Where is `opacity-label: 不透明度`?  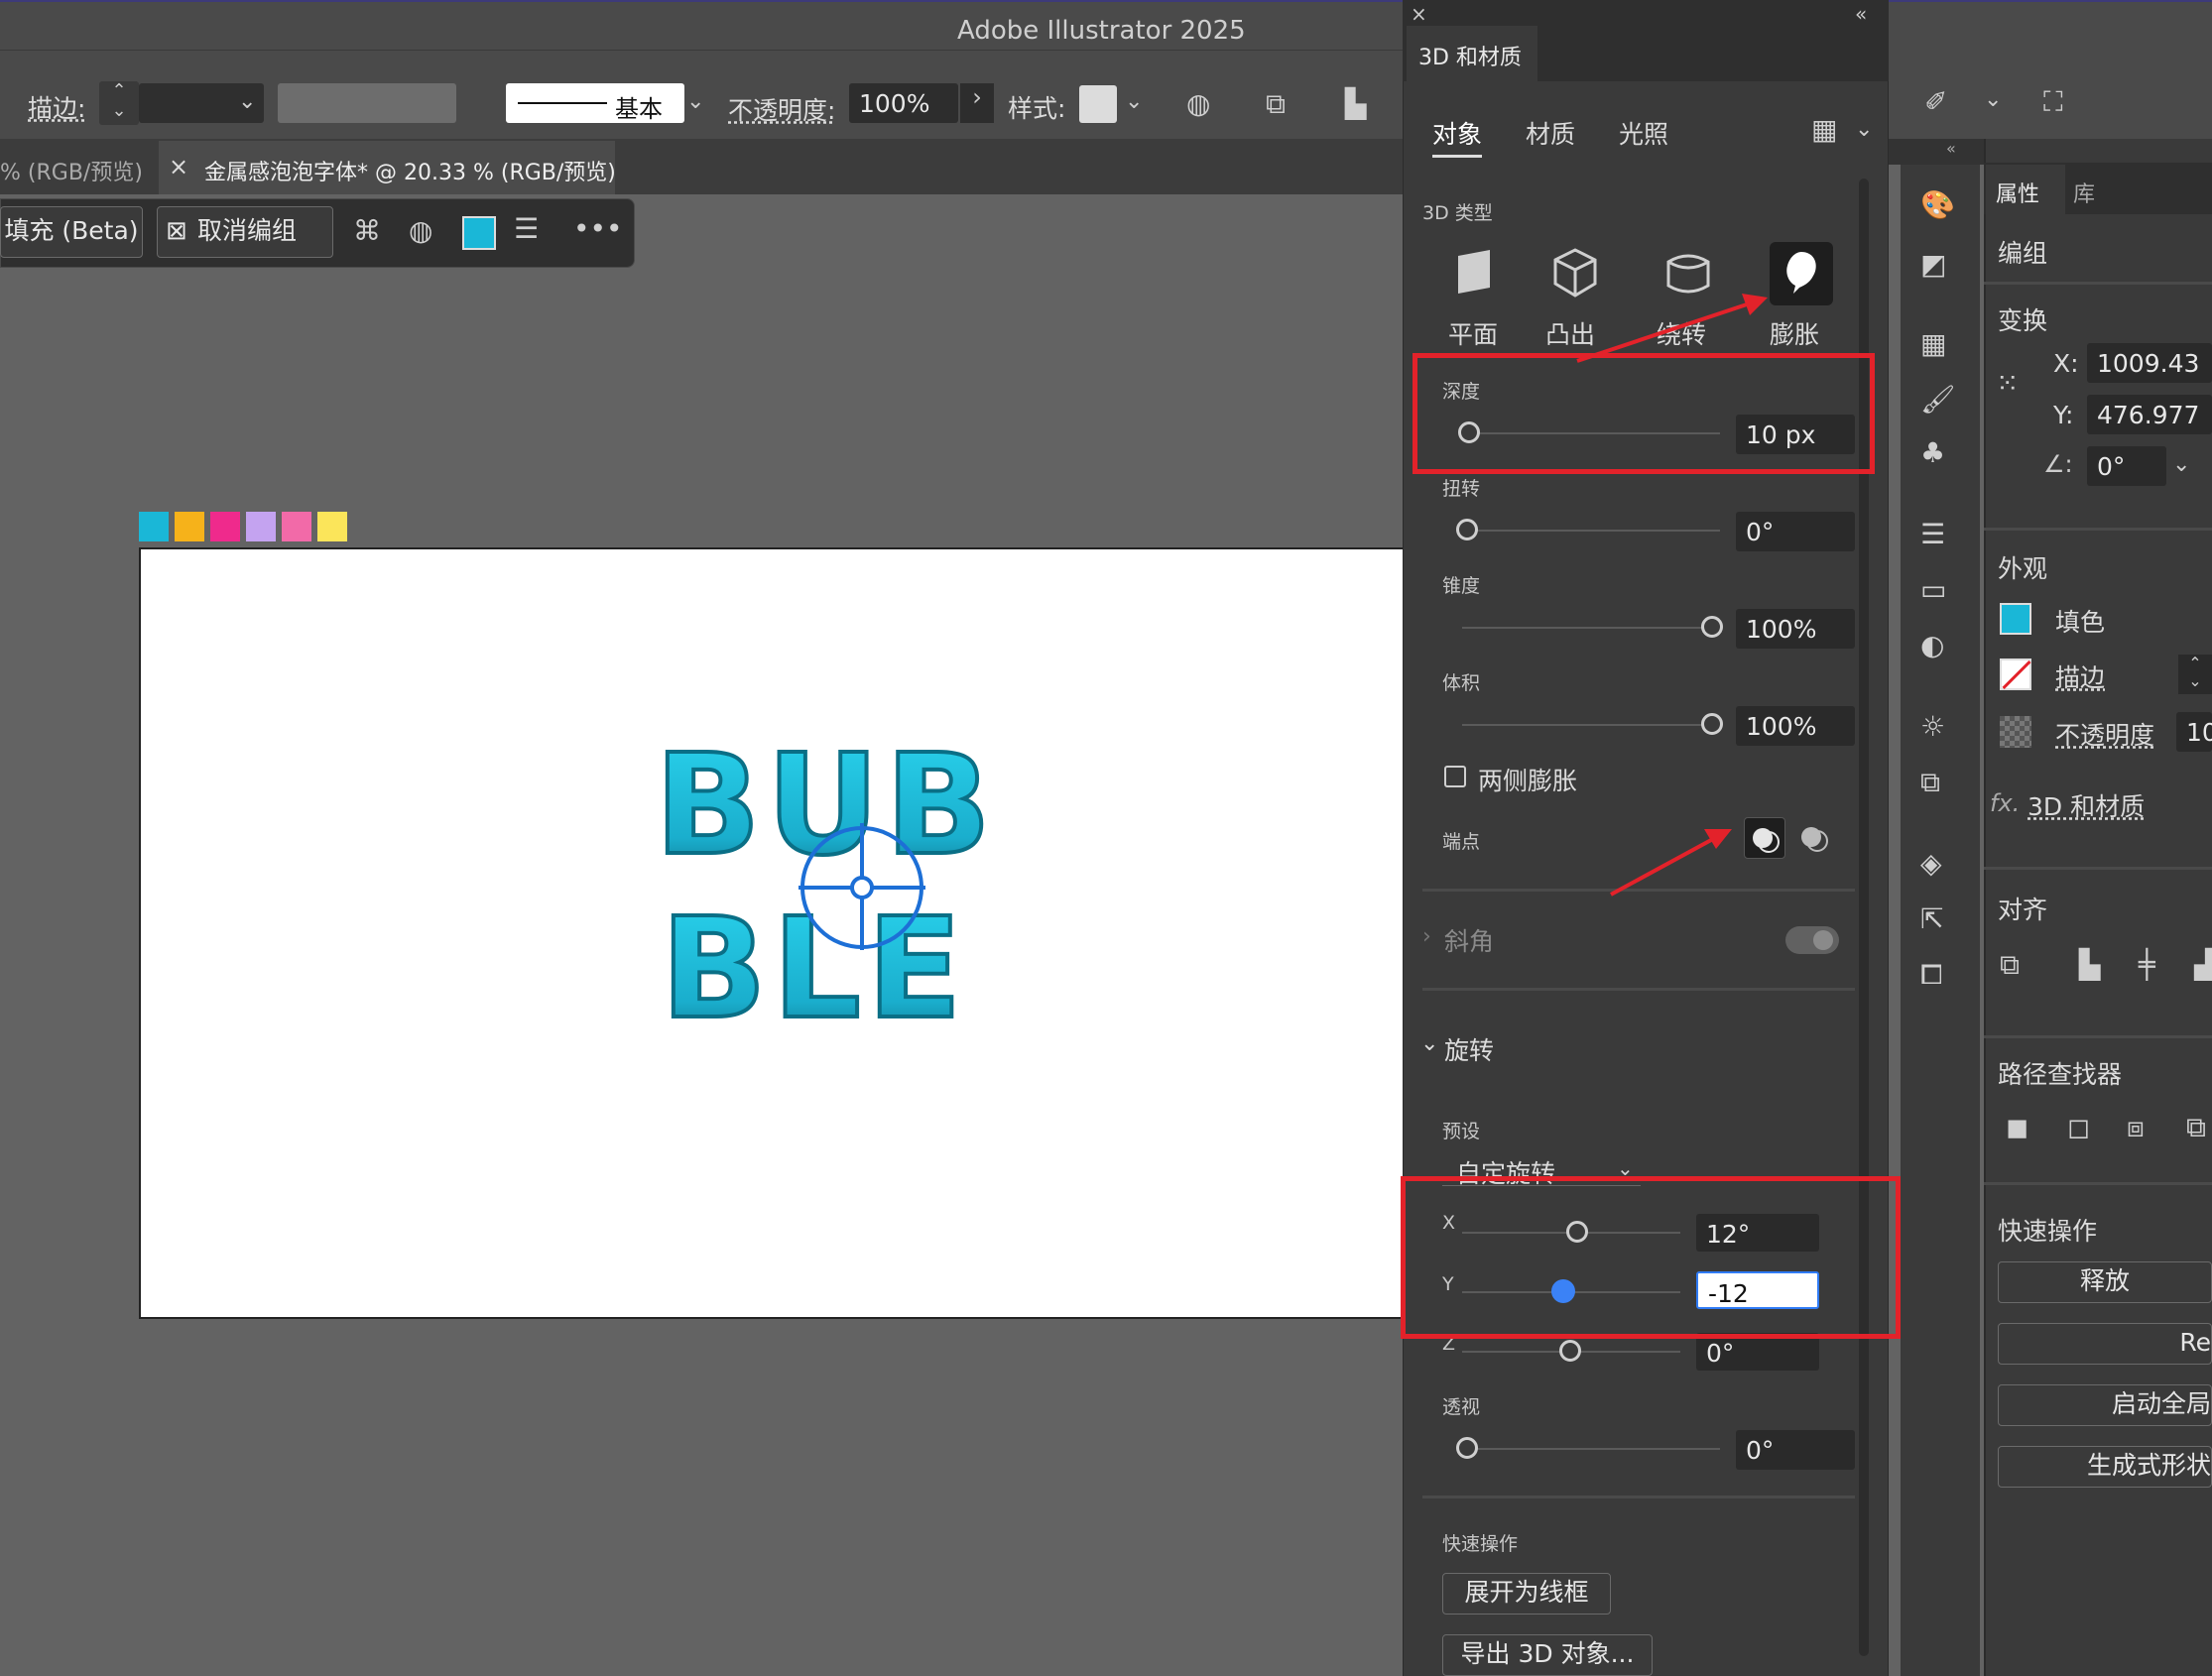
opacity-label: 不透明度 is located at coordinates (2104, 734).